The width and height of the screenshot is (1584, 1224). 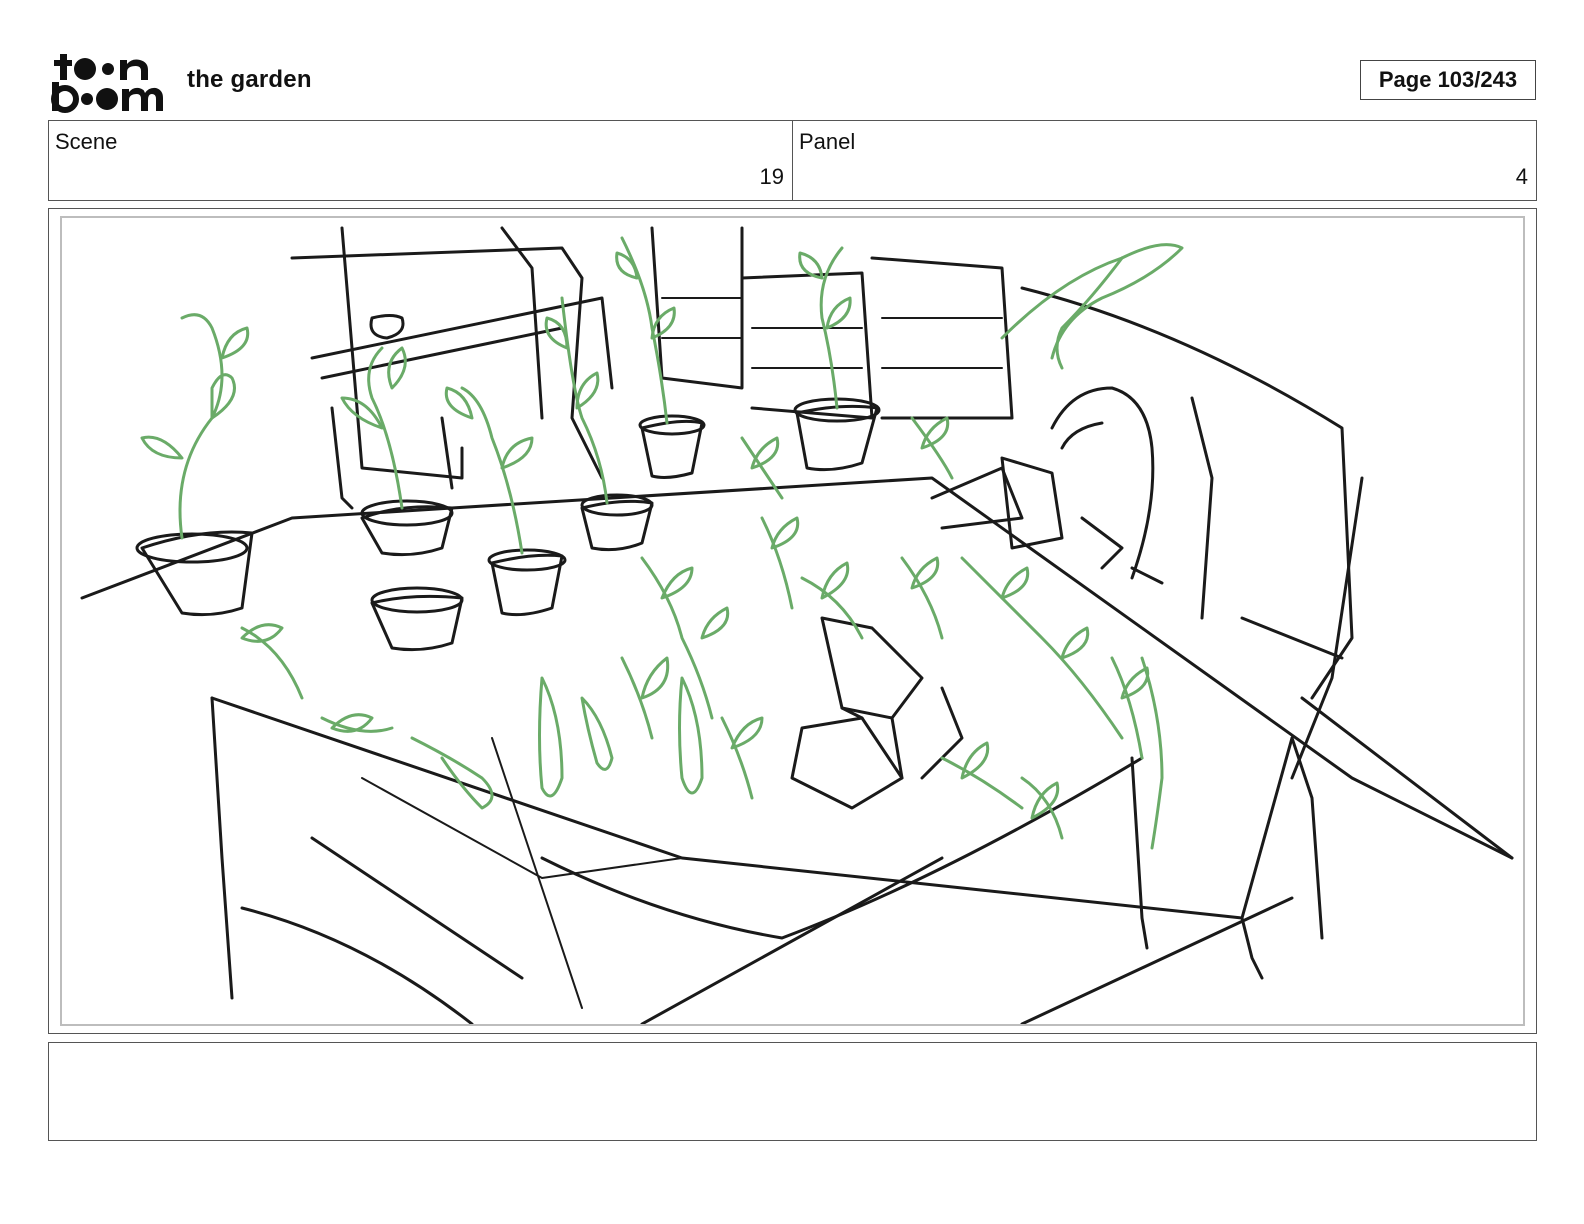 I want to click on scene-cell: Scene 19, so click(x=420, y=160).